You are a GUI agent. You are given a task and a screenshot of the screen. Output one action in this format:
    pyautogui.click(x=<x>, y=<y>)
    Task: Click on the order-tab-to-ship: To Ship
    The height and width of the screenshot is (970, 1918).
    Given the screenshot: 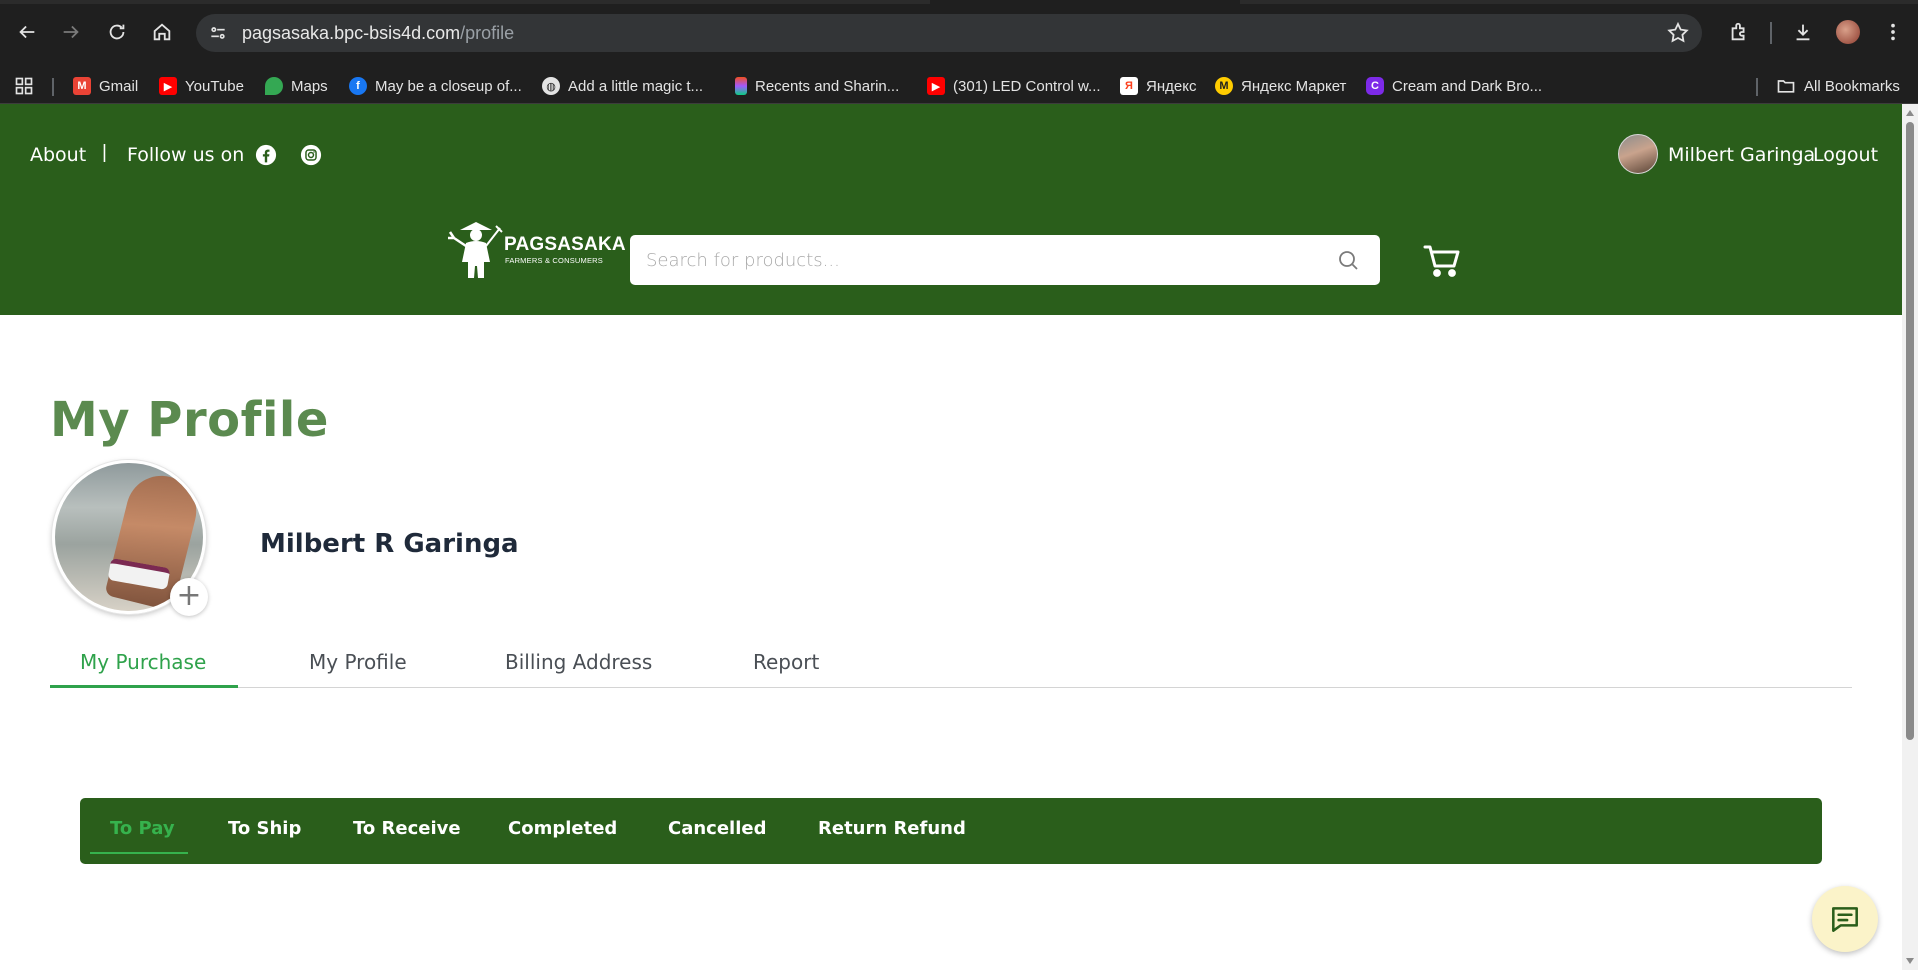 What is the action you would take?
    pyautogui.click(x=264, y=828)
    